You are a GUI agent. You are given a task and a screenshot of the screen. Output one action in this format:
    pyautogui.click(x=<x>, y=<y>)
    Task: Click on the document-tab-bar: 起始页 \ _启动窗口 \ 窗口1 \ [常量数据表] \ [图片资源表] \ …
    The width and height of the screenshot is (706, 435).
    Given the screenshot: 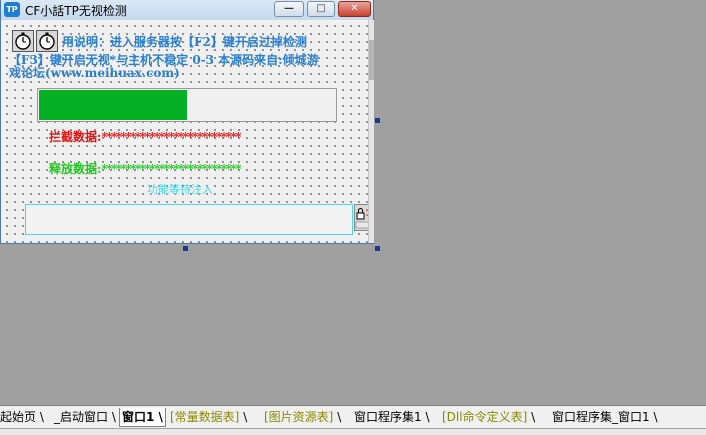 What is the action you would take?
    pyautogui.click(x=353, y=420)
    